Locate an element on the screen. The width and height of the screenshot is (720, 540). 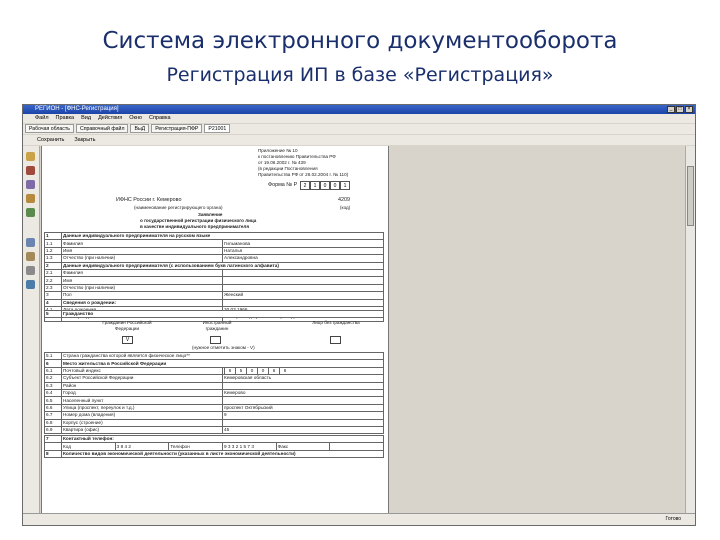
table-row: 7 Контактный телефон: is located at coordinates (214, 439).